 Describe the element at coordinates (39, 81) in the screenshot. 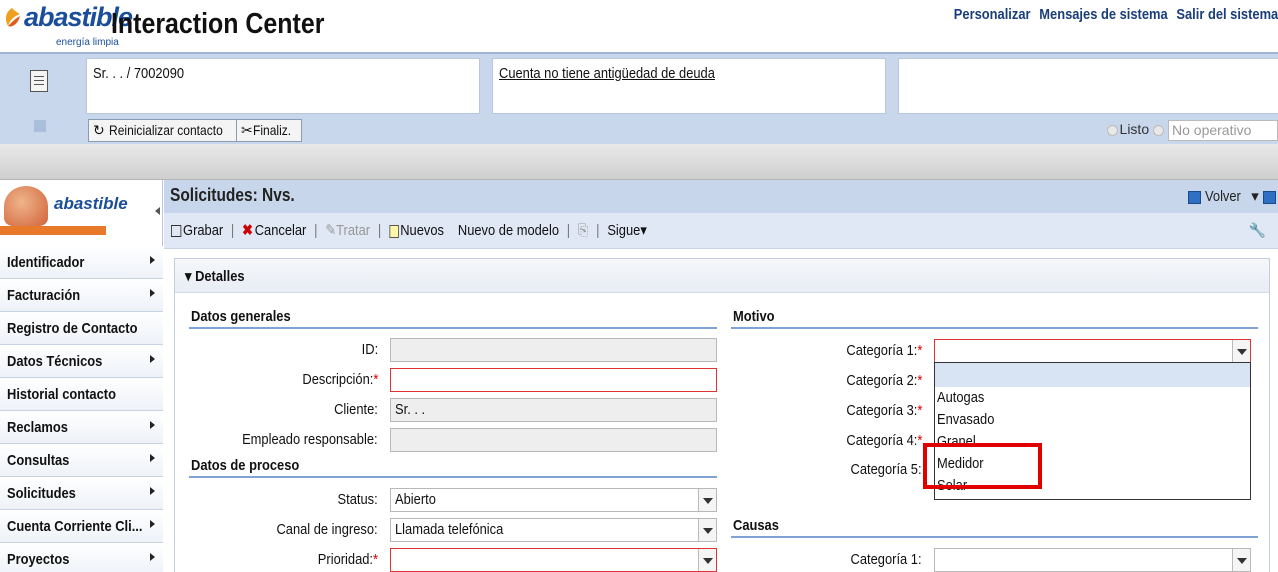

I see `document-icon` at that location.